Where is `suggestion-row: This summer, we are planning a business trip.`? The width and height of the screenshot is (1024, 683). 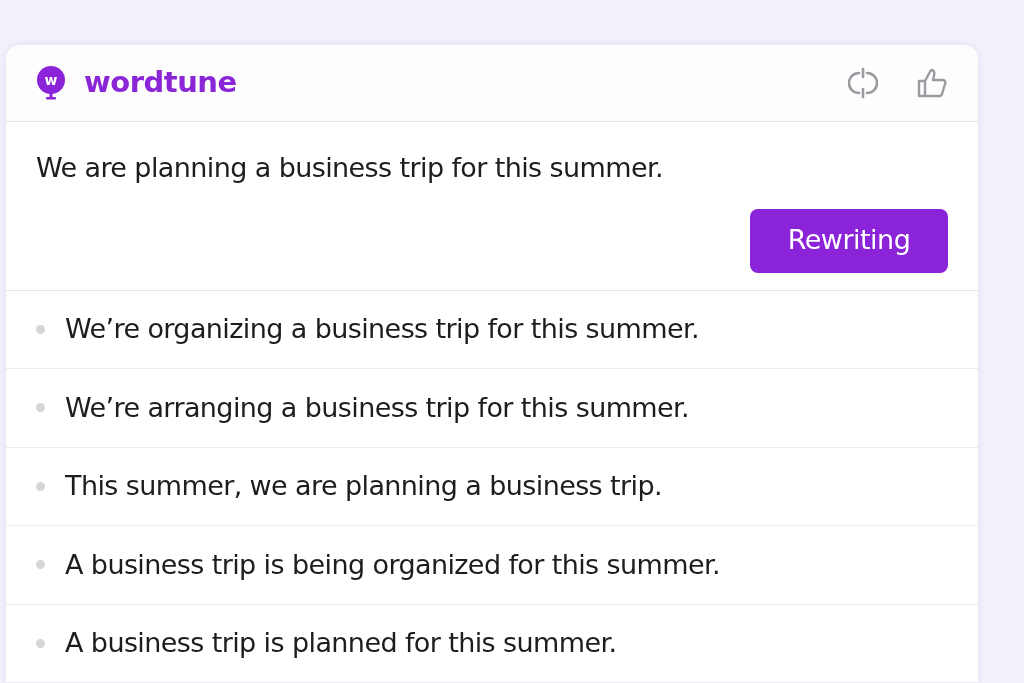 suggestion-row: This summer, we are planning a business trip. is located at coordinates (492, 486).